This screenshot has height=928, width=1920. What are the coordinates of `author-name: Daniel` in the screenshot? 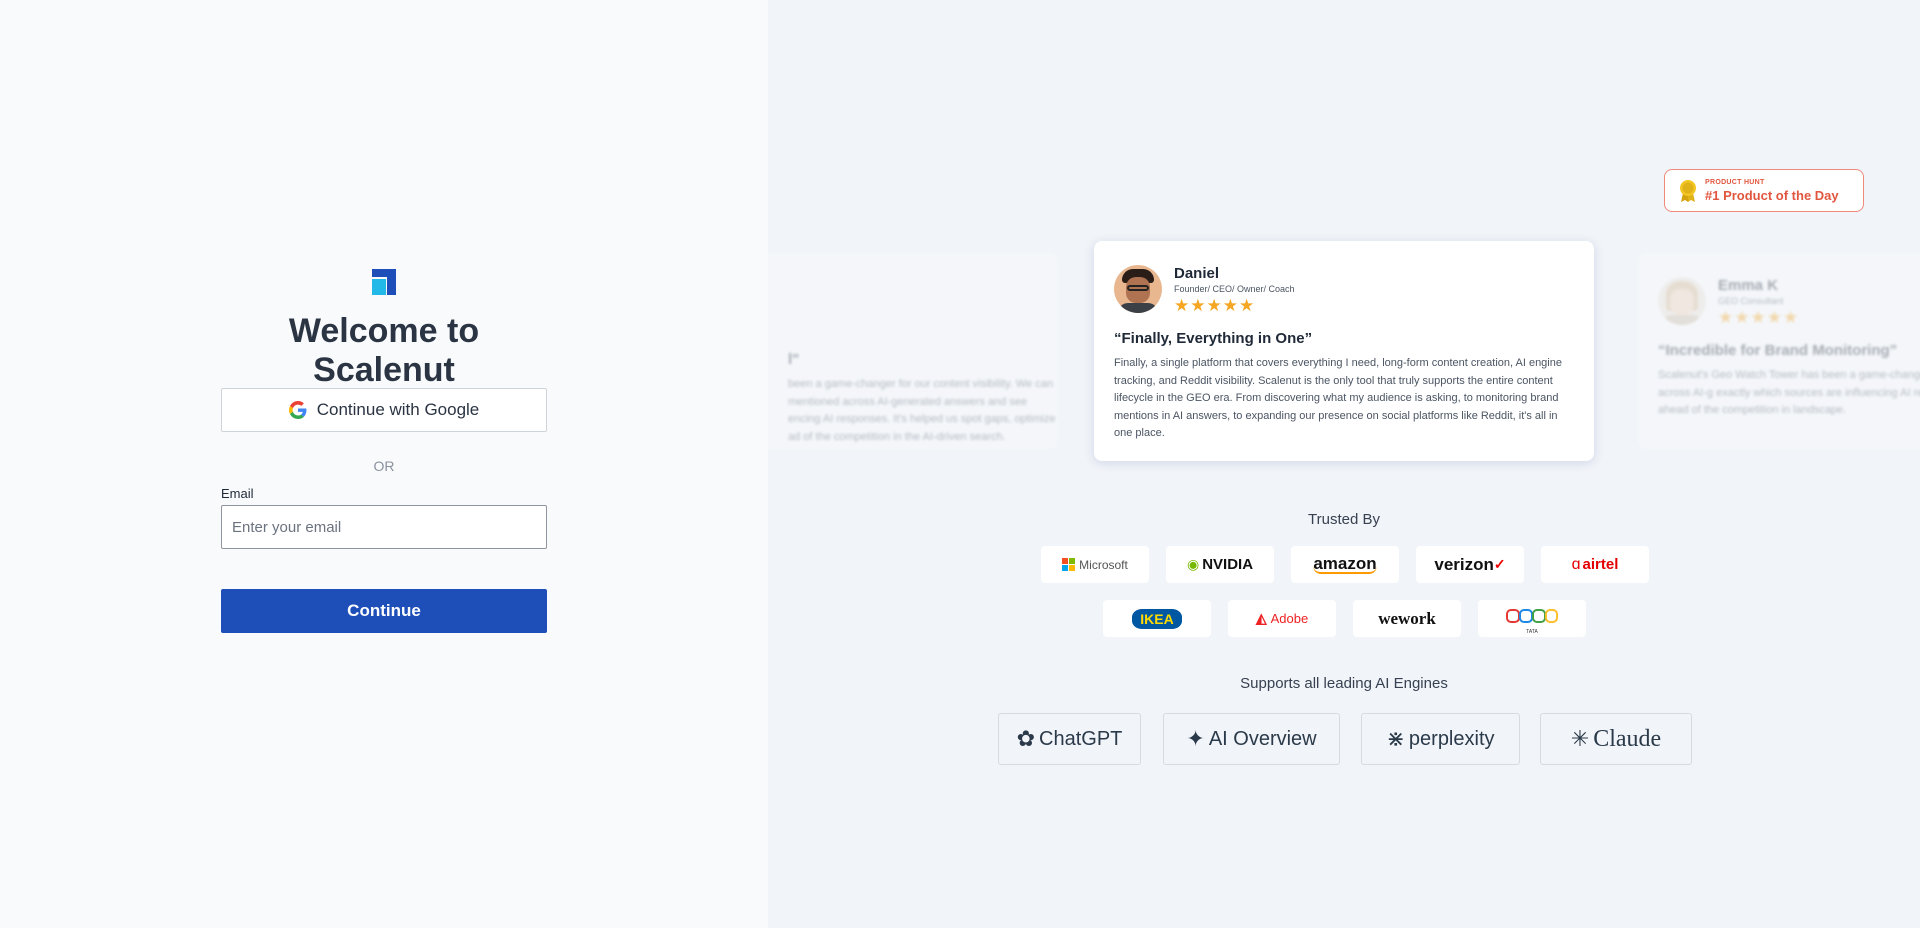 It's located at (1197, 273).